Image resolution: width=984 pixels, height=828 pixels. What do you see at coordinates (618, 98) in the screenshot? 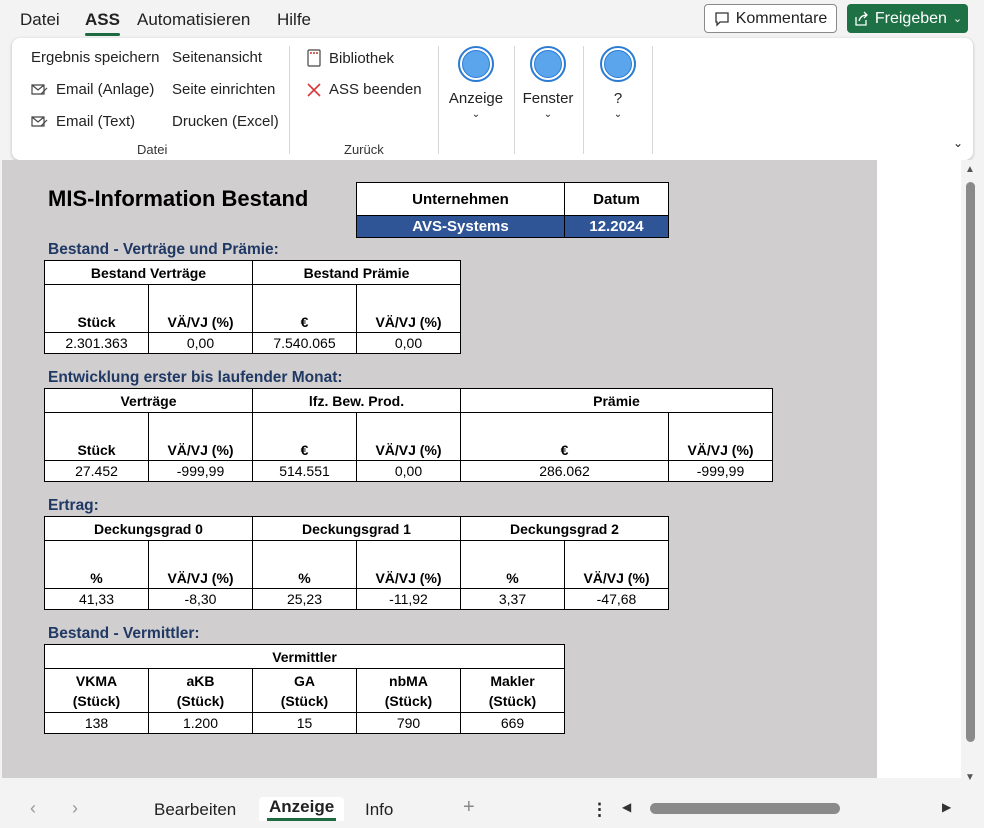
I see `help-label: ?` at bounding box center [618, 98].